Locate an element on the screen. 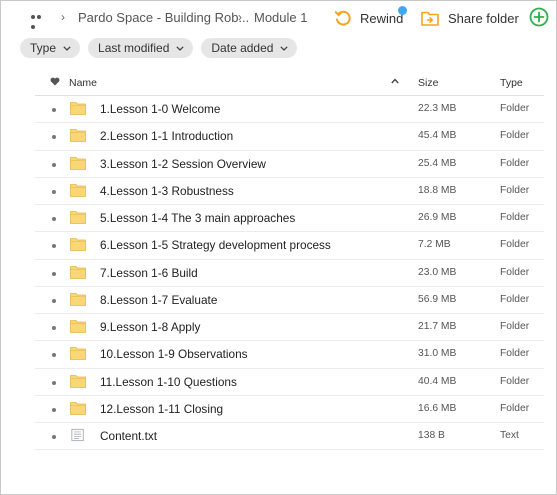 Image resolution: width=557 pixels, height=495 pixels. file-size: 18.8 MB is located at coordinates (437, 190).